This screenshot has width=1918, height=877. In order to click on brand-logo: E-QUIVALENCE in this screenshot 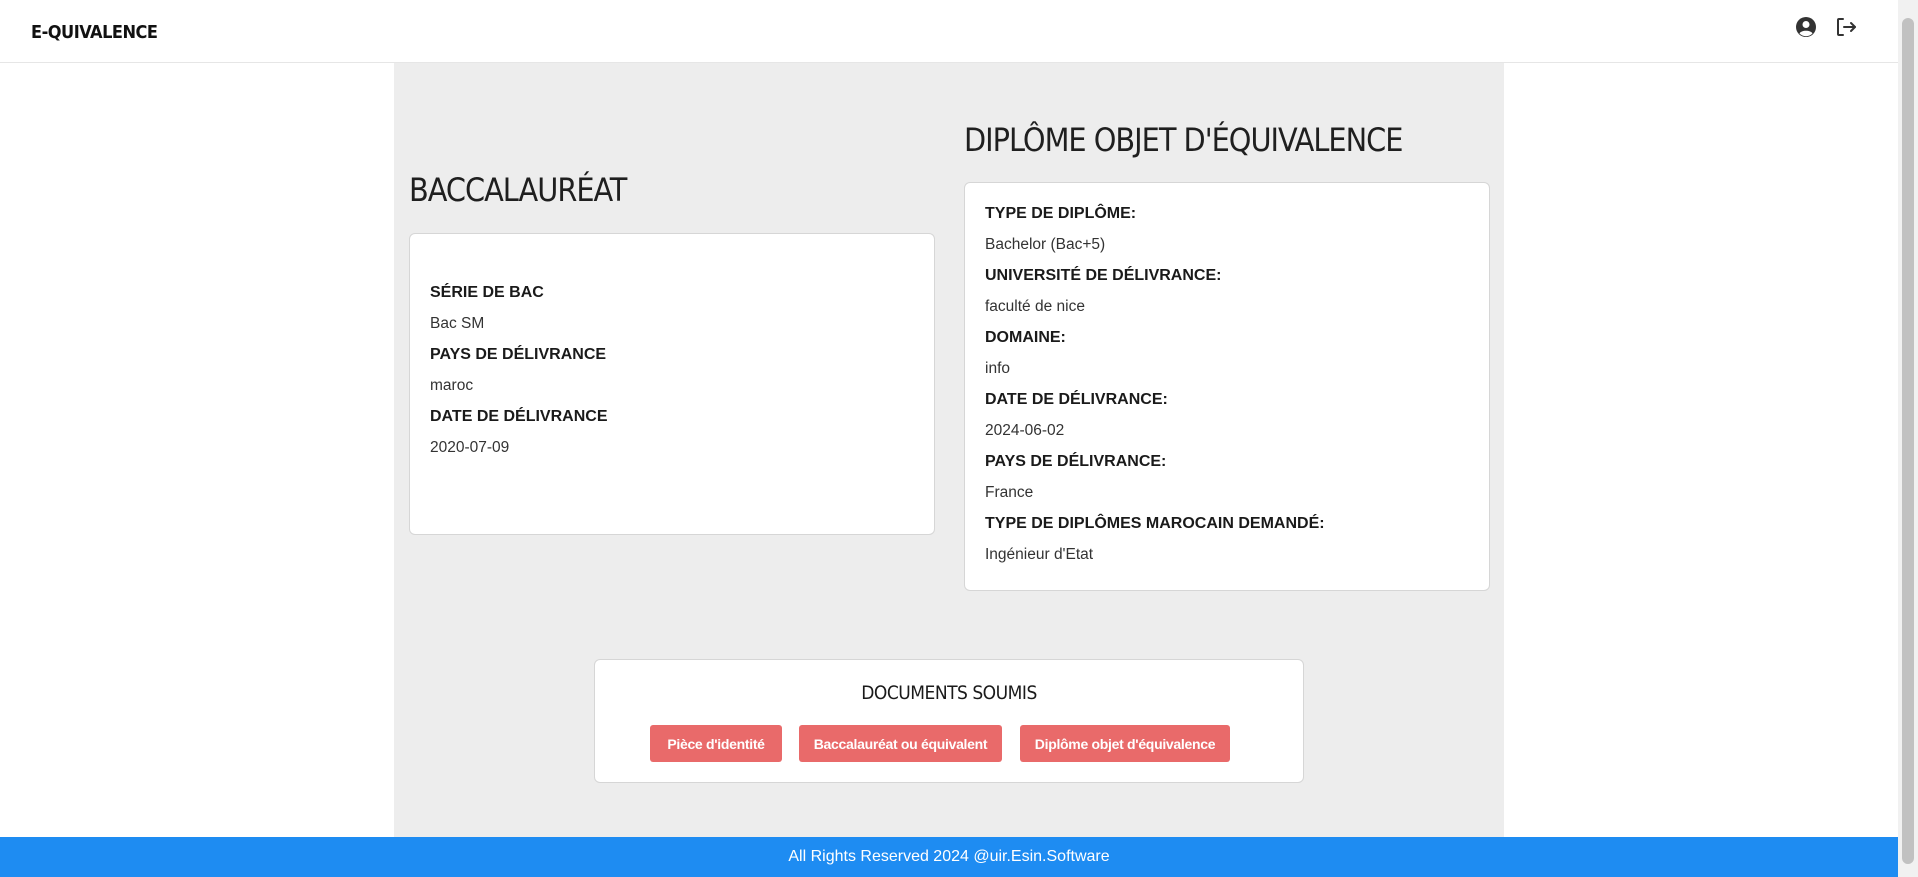, I will do `click(94, 32)`.